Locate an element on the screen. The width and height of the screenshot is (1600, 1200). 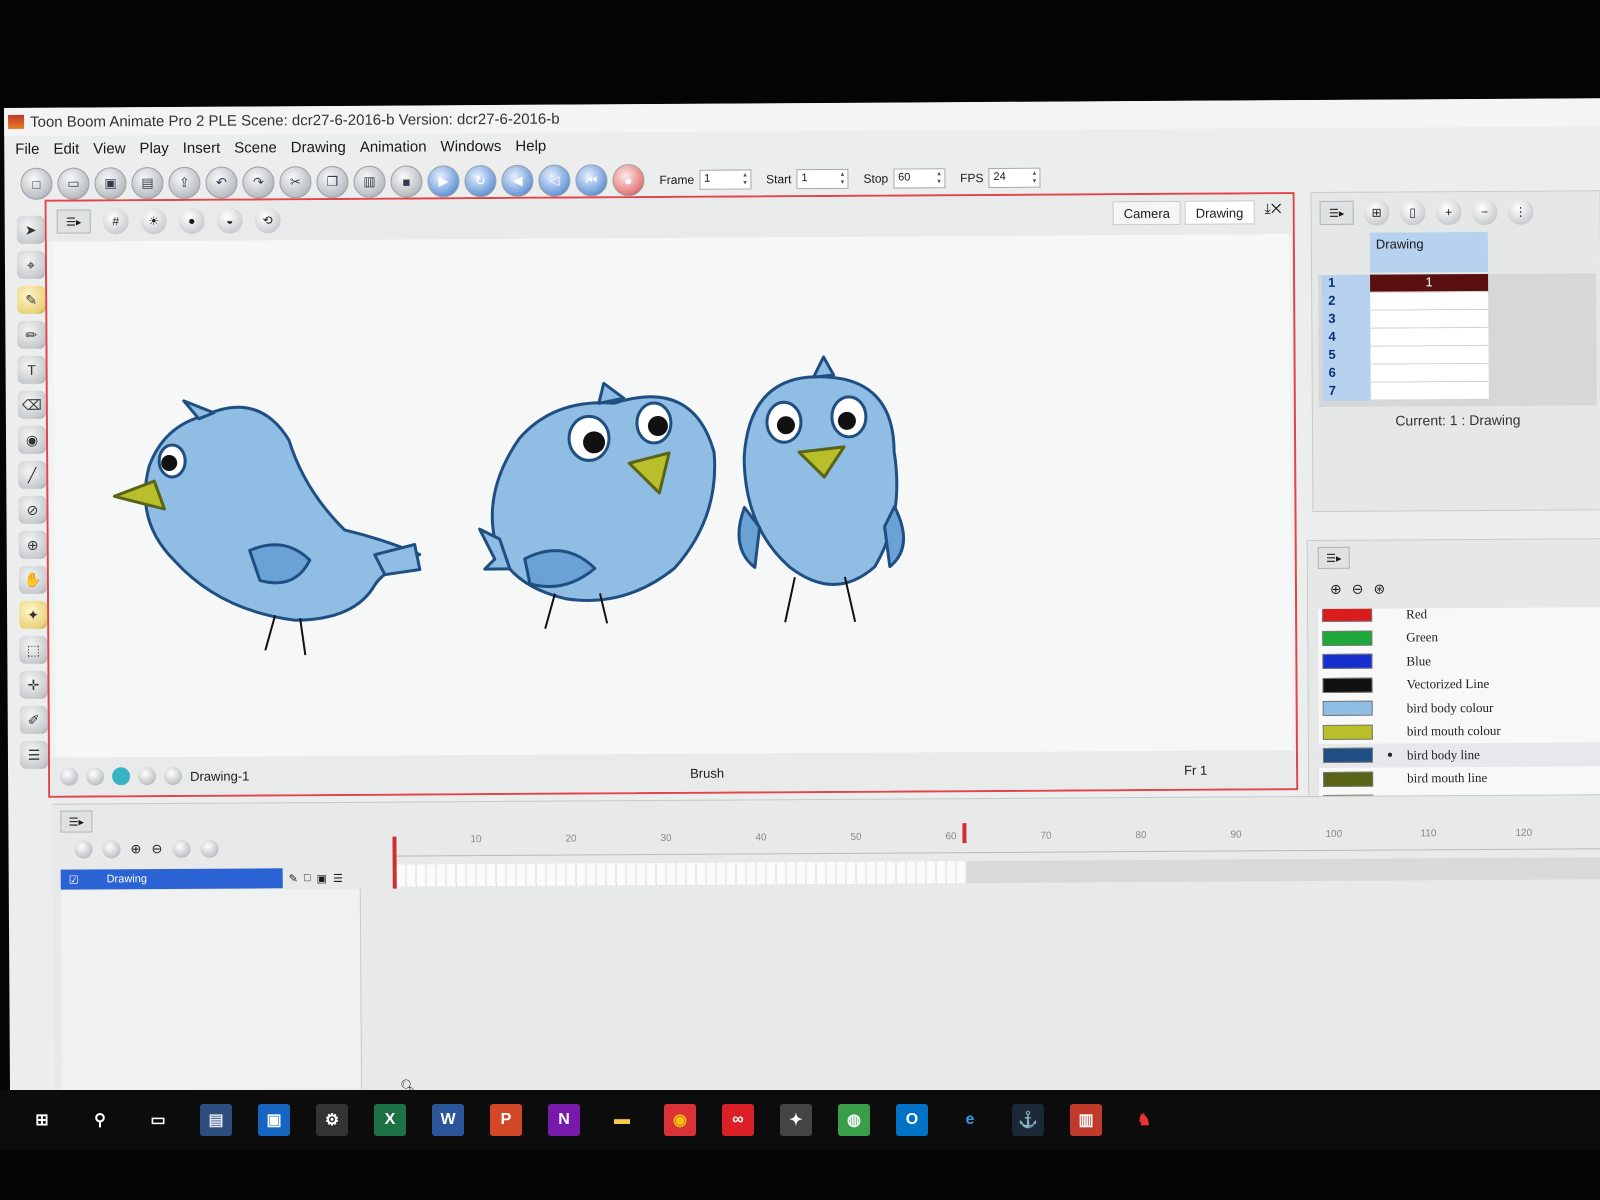
xsheet-row: 3 is located at coordinates (1403, 319).